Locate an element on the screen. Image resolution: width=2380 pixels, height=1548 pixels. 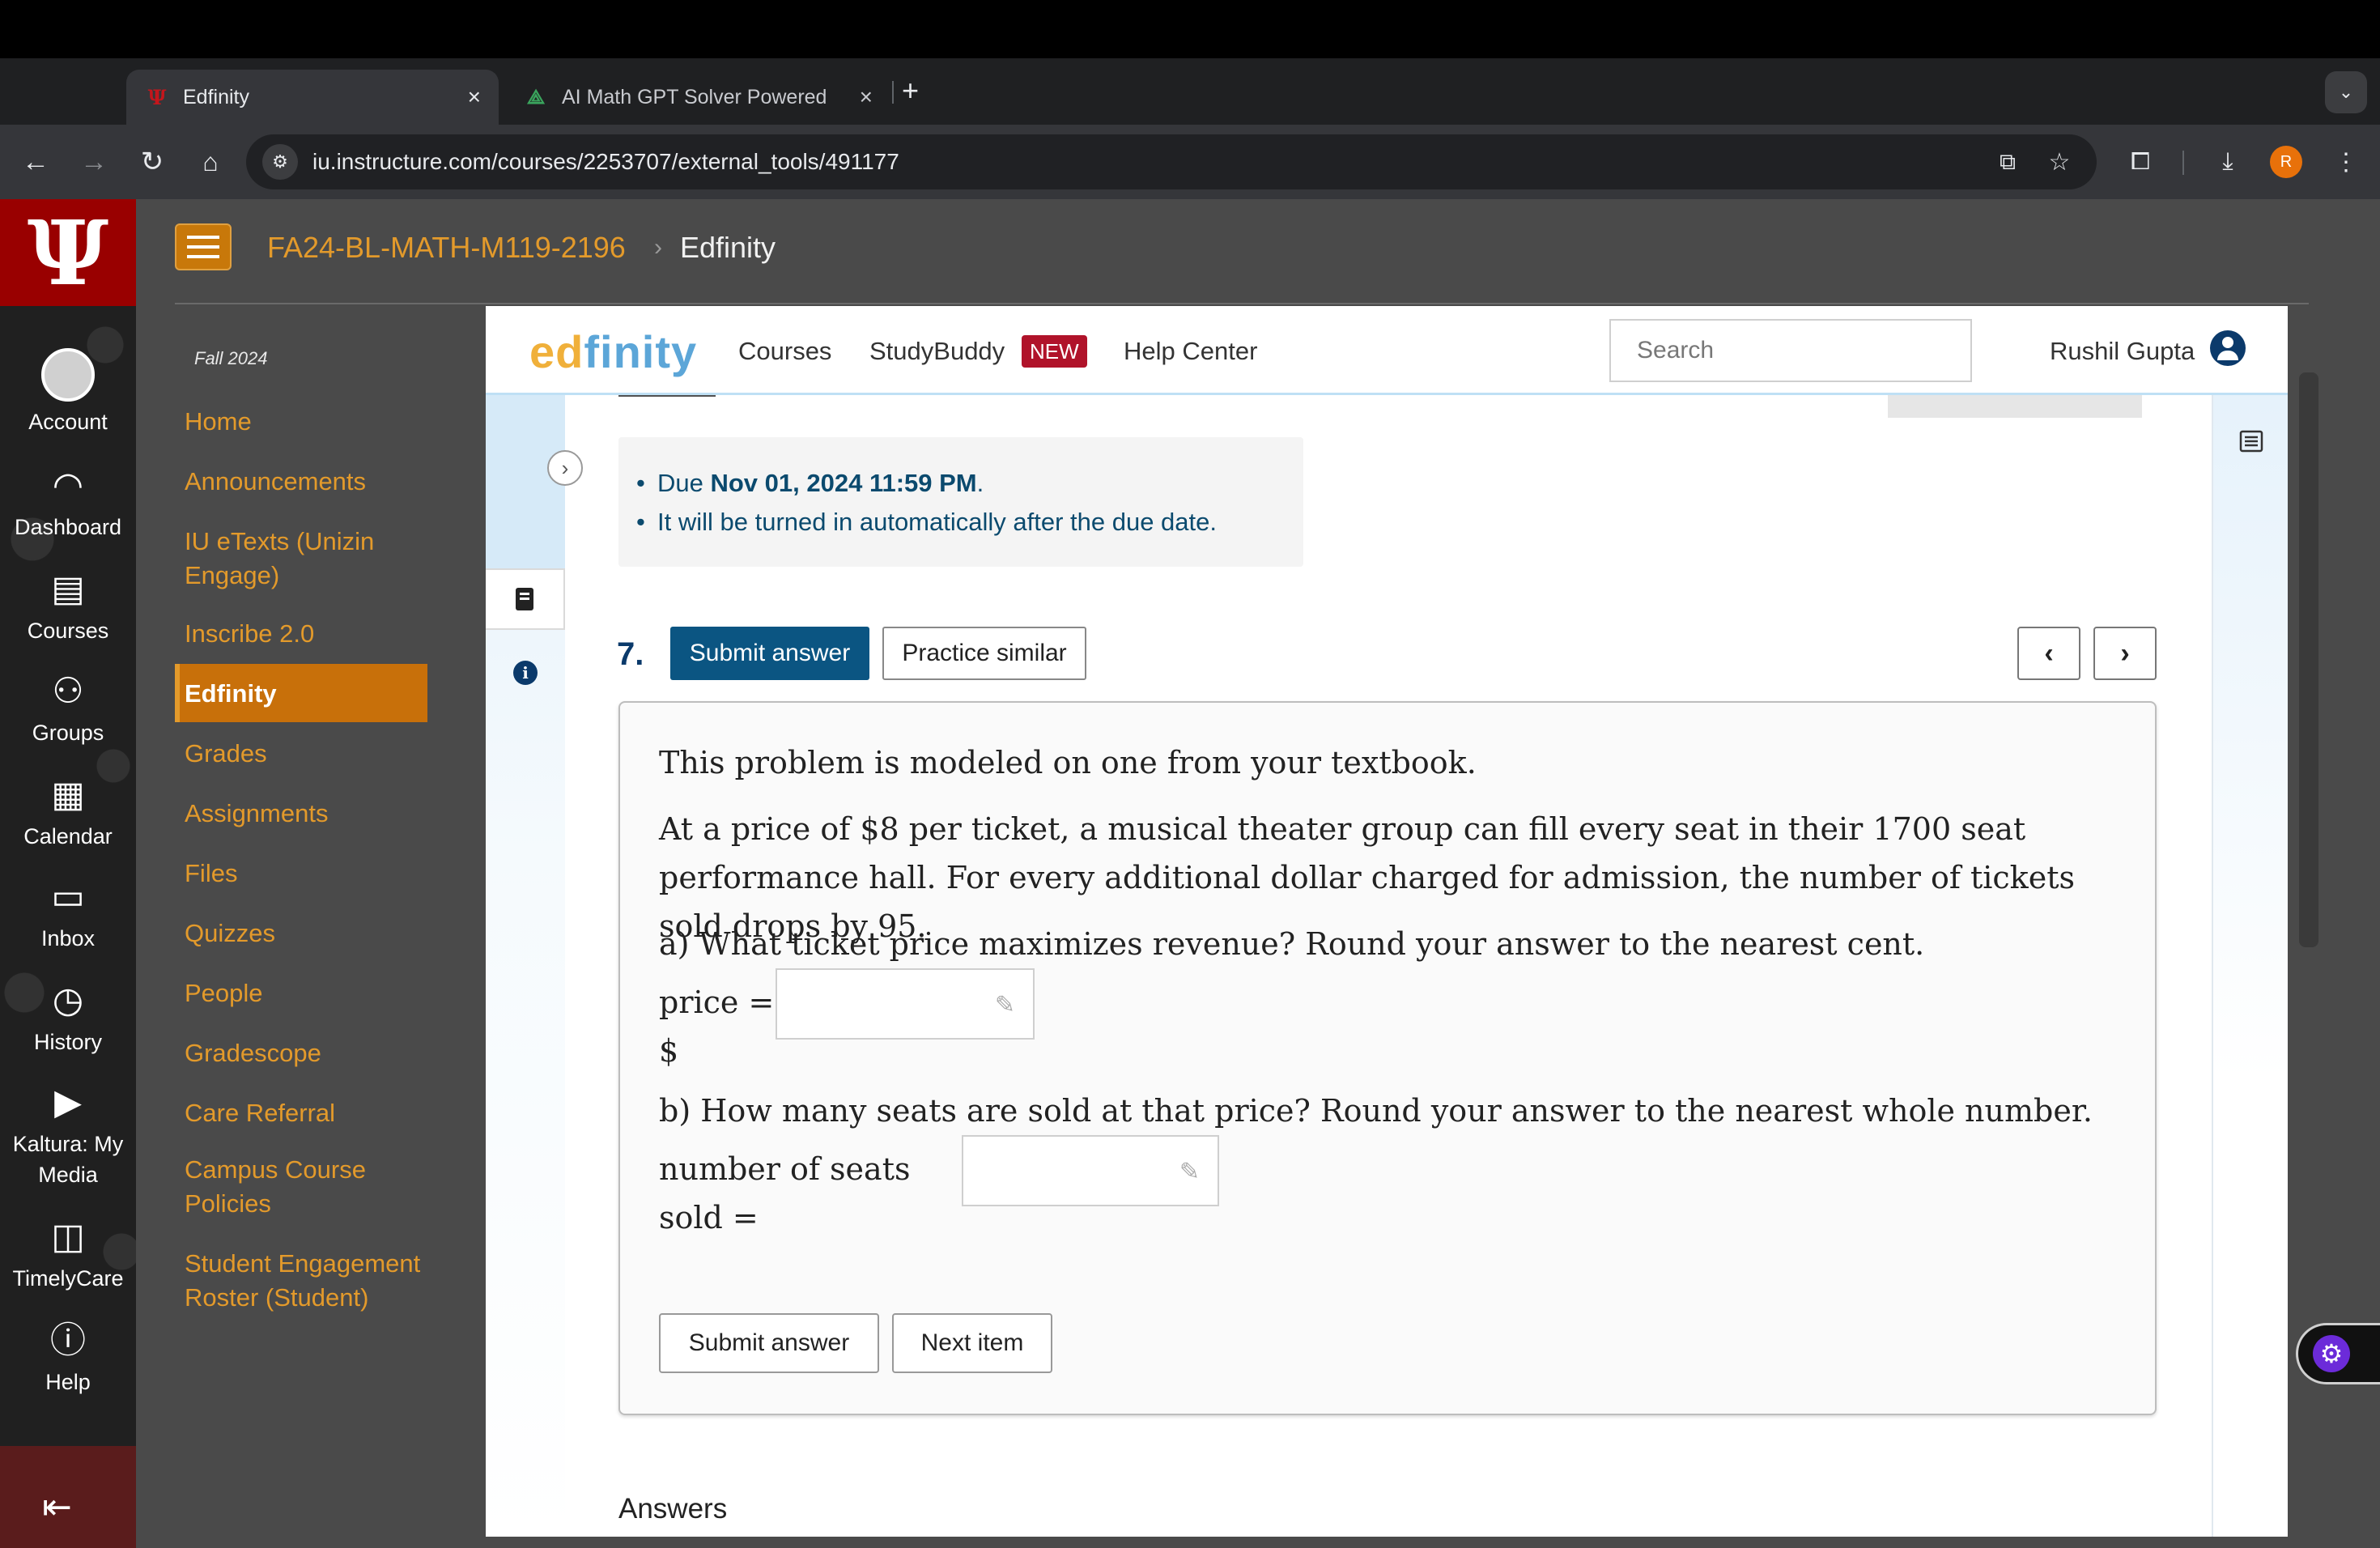
course-nav-files: Files is located at coordinates (306, 874).